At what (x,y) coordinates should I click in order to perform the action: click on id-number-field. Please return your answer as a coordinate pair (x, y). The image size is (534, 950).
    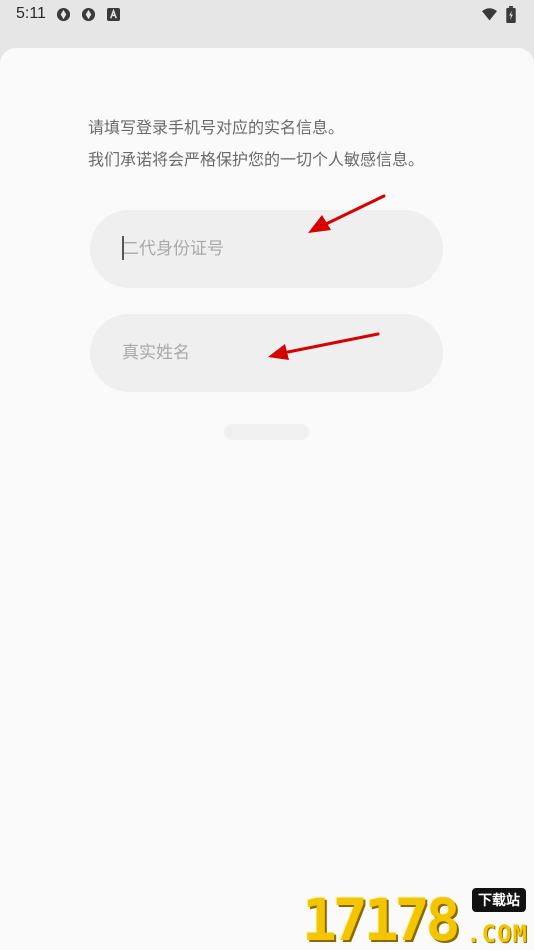
    Looking at the image, I should click on (266, 249).